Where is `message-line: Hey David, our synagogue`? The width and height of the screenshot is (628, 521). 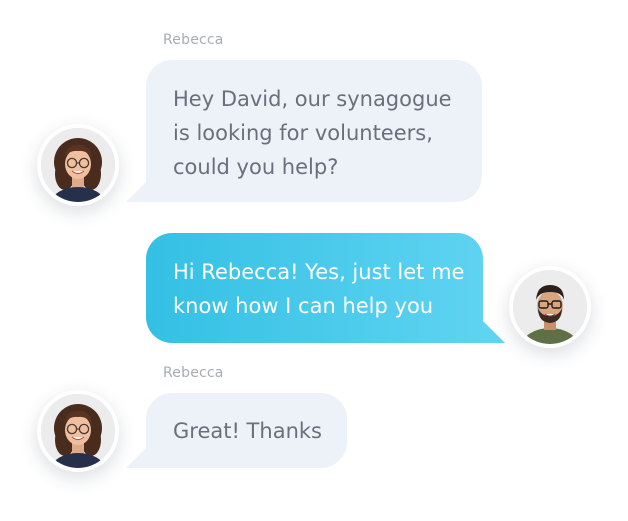 message-line: Hey David, our synagogue is located at coordinates (312, 99).